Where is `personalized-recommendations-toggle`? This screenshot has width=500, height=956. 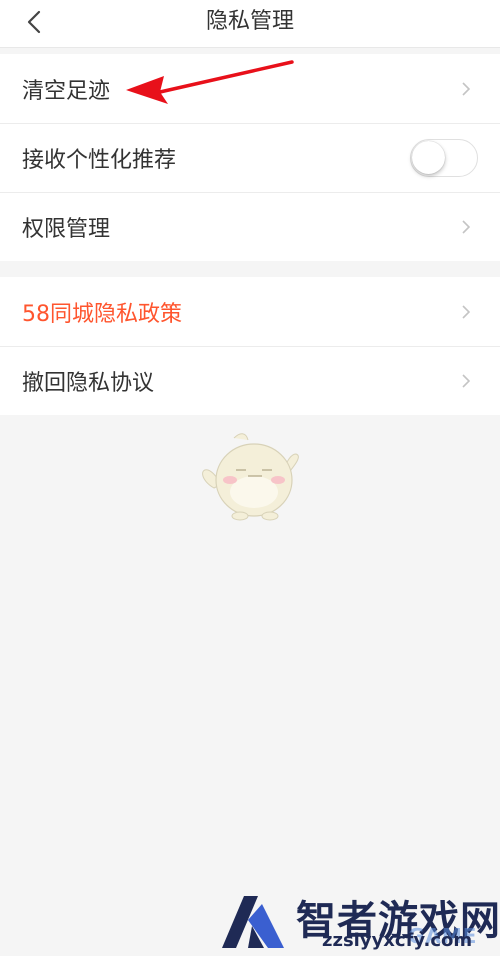
personalized-recommendations-toggle is located at coordinates (444, 158).